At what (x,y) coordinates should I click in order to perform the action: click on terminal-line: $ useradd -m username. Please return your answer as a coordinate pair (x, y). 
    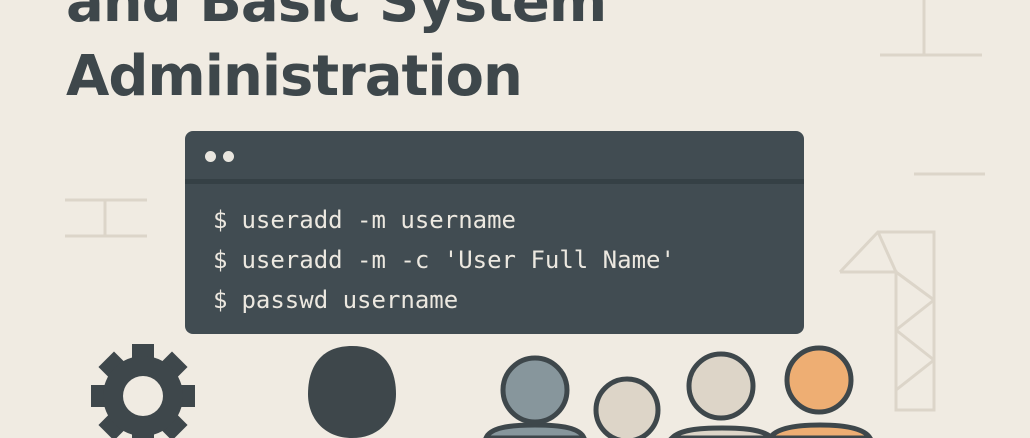
    Looking at the image, I should click on (508, 220).